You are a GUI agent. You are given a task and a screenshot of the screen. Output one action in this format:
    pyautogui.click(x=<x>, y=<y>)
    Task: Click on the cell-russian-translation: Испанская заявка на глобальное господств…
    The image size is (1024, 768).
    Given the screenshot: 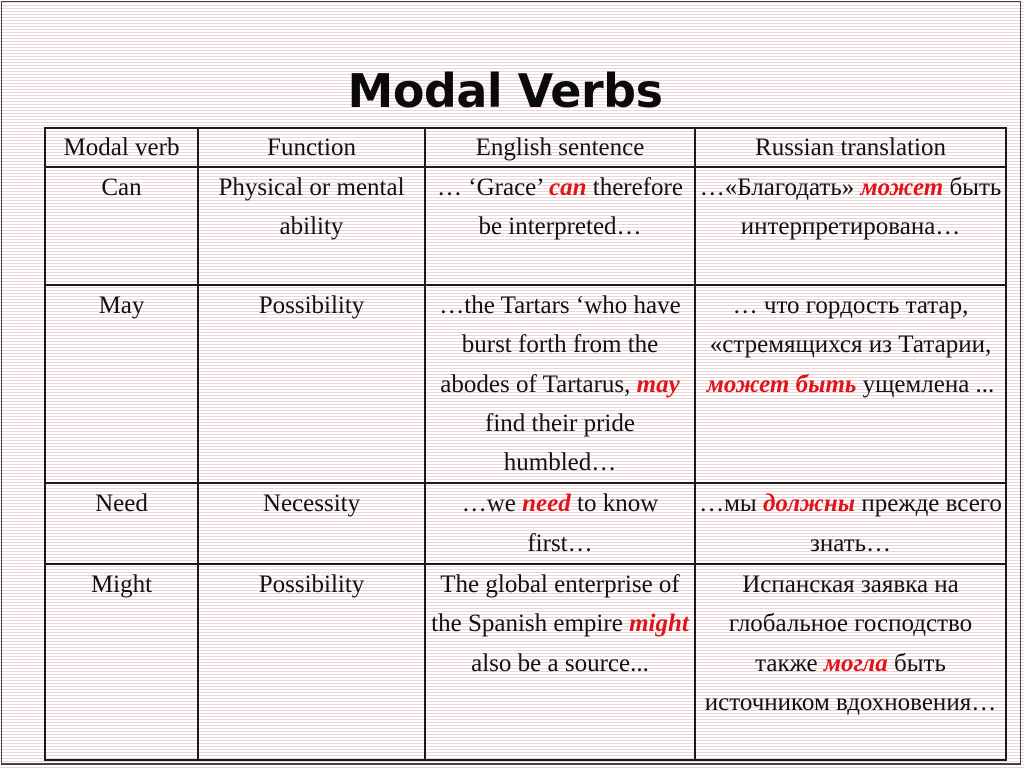 What is the action you would take?
    pyautogui.click(x=850, y=662)
    